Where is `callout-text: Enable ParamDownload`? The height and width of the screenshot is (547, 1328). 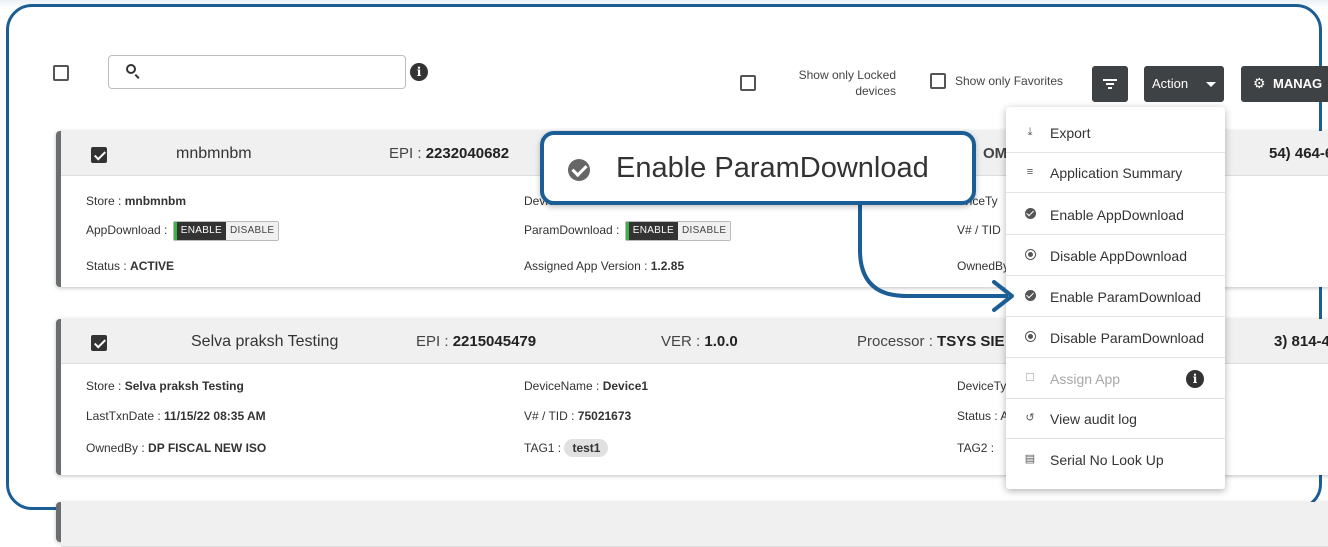 callout-text: Enable ParamDownload is located at coordinates (772, 168).